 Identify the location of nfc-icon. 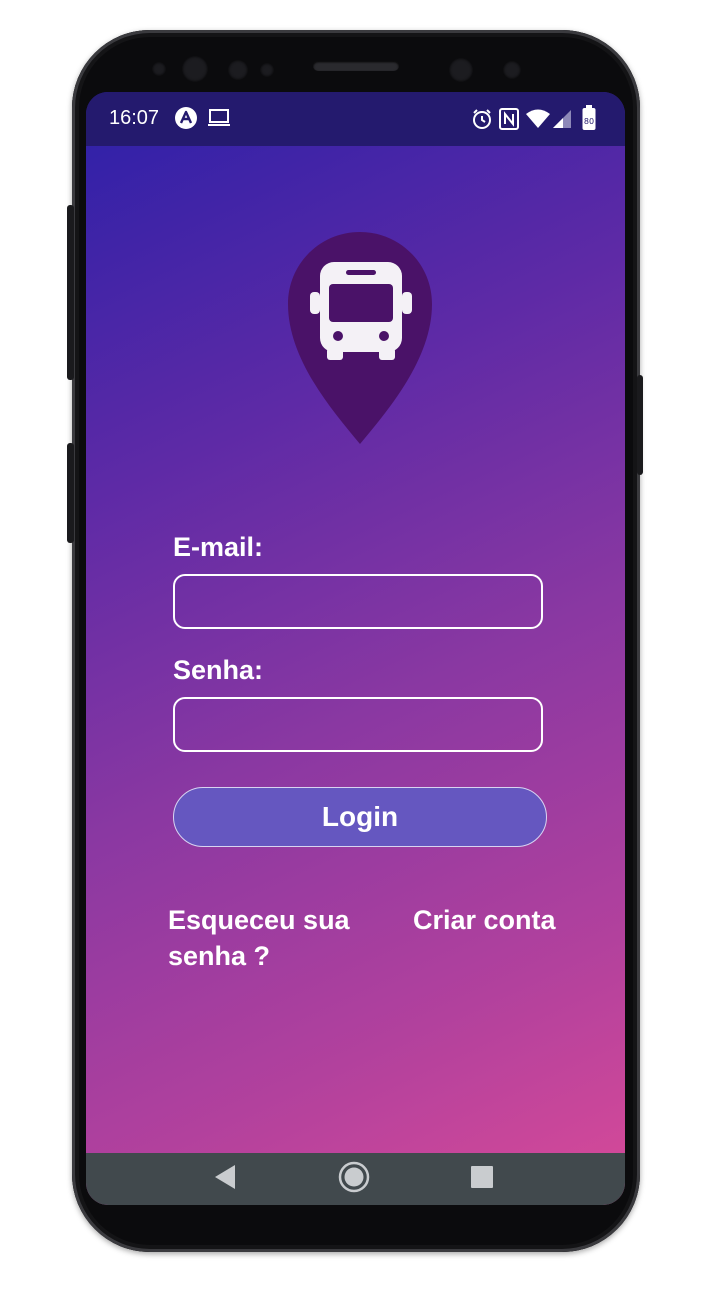
(509, 121).